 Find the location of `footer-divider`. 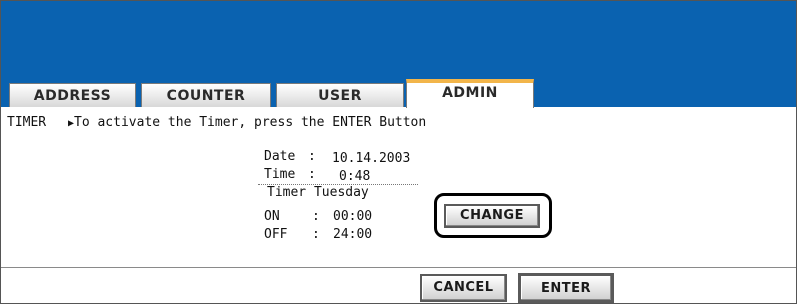

footer-divider is located at coordinates (398, 267).